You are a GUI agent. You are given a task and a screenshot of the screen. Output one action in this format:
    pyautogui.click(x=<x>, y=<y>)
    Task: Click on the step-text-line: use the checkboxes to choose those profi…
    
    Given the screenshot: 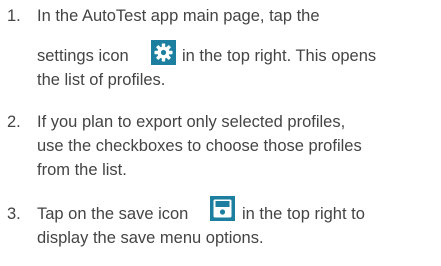 What is the action you would take?
    pyautogui.click(x=199, y=146)
    